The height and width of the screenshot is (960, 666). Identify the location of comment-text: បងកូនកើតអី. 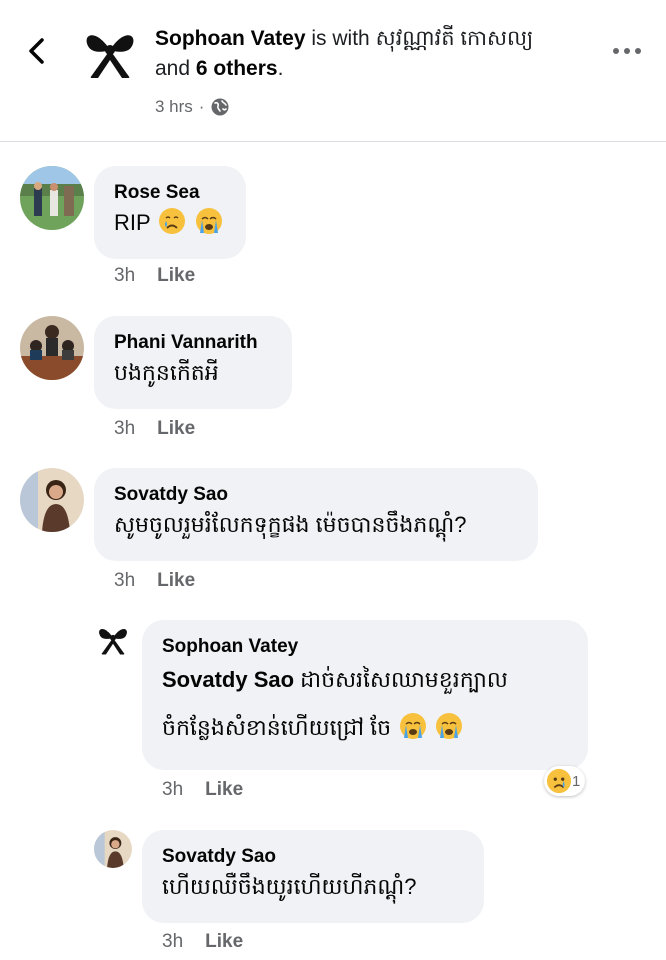
(166, 372).